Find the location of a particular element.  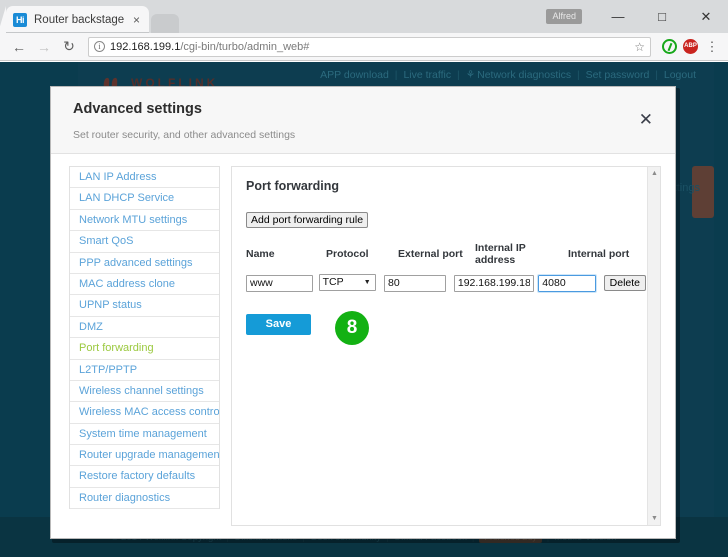

sidebar-item-restore-factory-defaults: Restore factory defaults is located at coordinates (144, 477).